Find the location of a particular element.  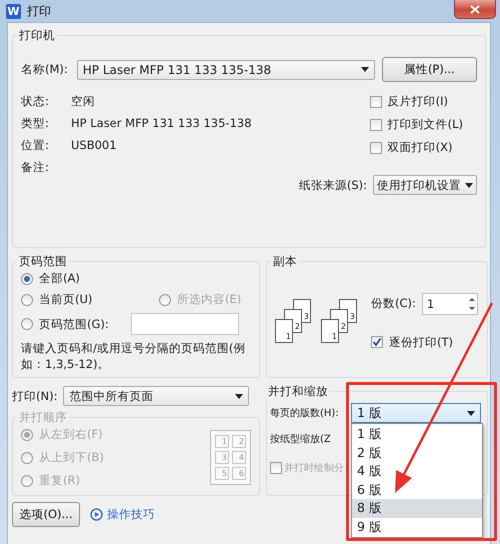

info-label: 类型: is located at coordinates (35, 123).